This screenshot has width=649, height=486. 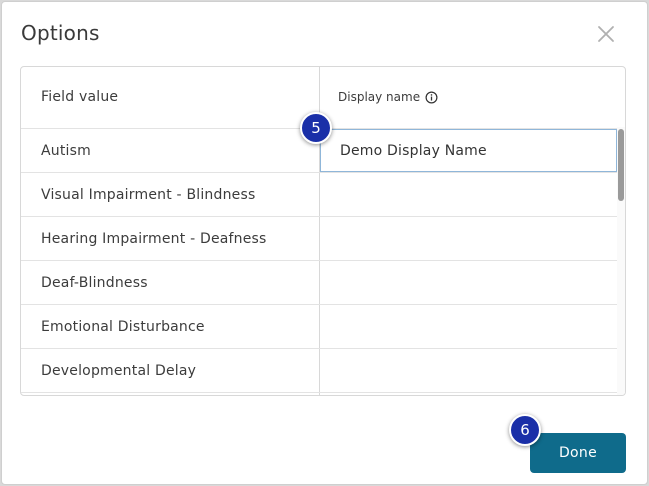 I want to click on close-icon, so click(x=606, y=34).